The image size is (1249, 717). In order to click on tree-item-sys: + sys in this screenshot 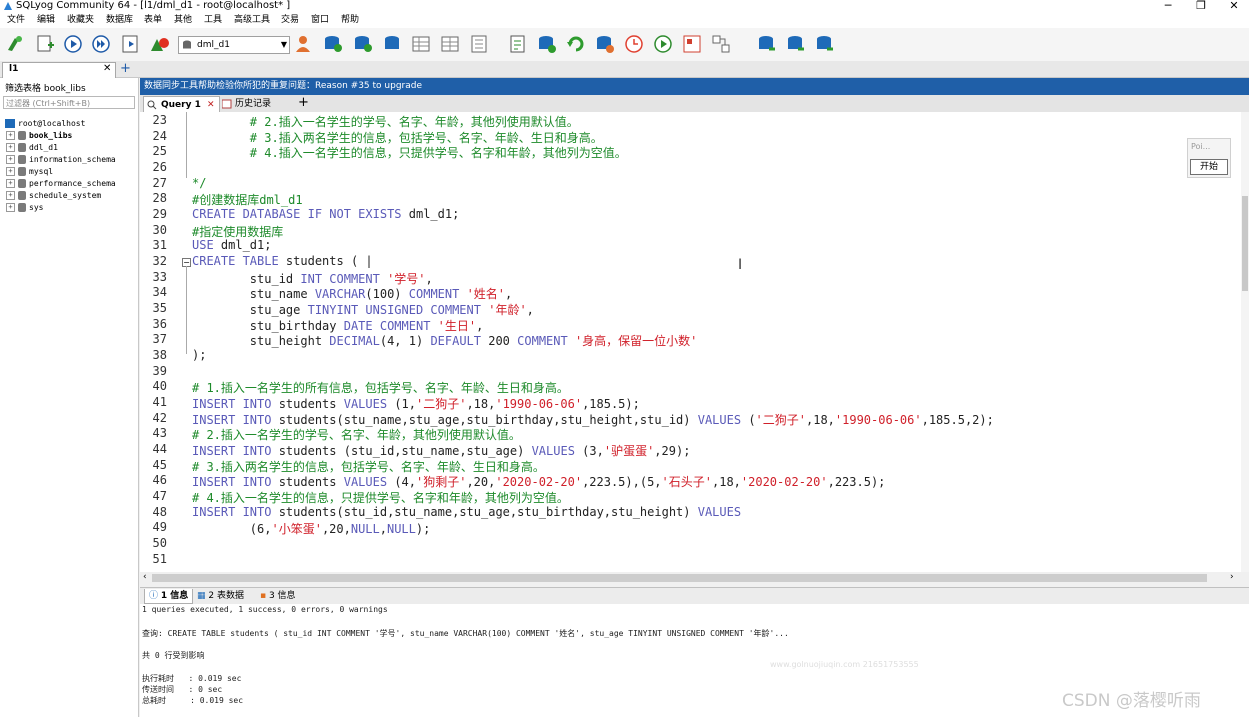, I will do `click(24, 207)`.